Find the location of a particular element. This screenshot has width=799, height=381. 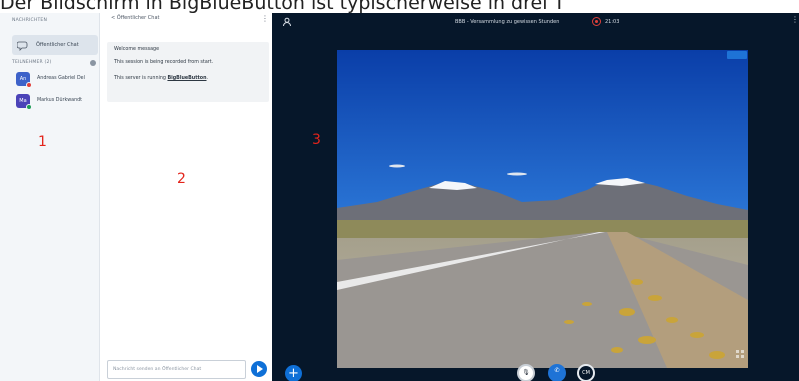

recording-time: 21:03 is located at coordinates (612, 22).